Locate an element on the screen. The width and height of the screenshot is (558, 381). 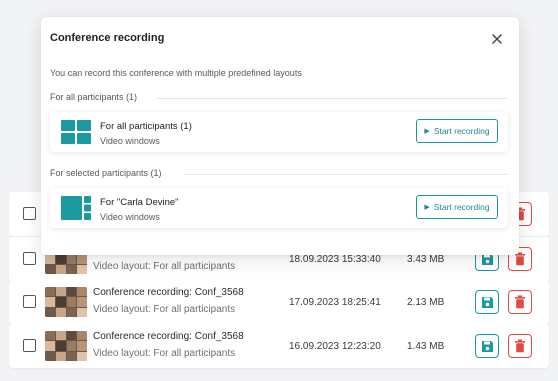
recording-size: 2.13 MB is located at coordinates (426, 302).